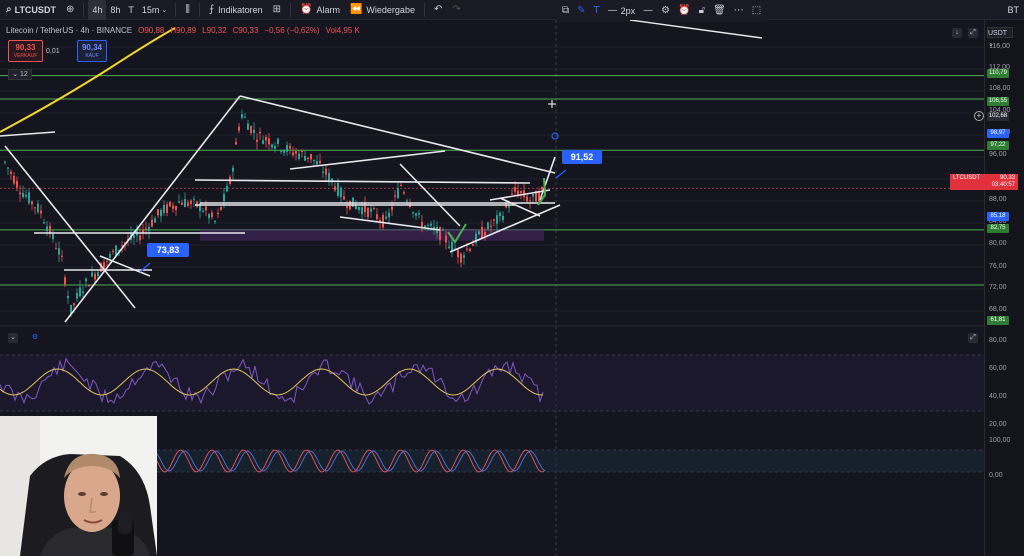 Image resolution: width=1024 pixels, height=556 pixels. Describe the element at coordinates (552, 104) in the screenshot. I see `crosshair-cursor` at that location.